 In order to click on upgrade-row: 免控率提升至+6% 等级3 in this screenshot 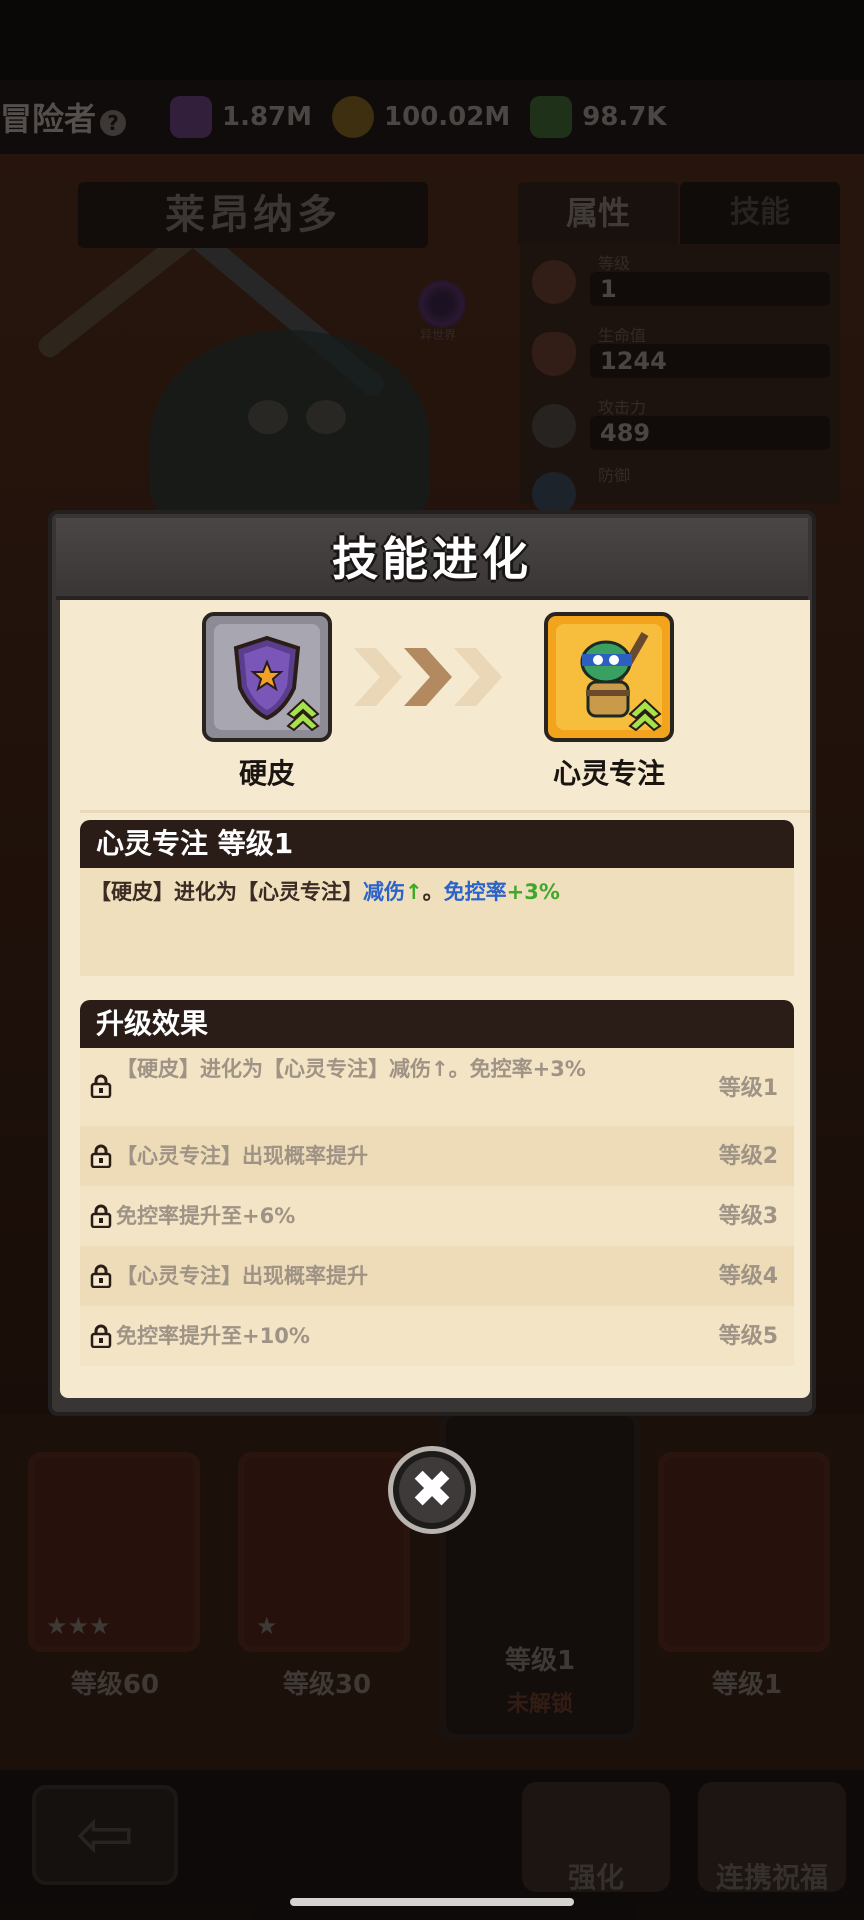, I will do `click(437, 1216)`.